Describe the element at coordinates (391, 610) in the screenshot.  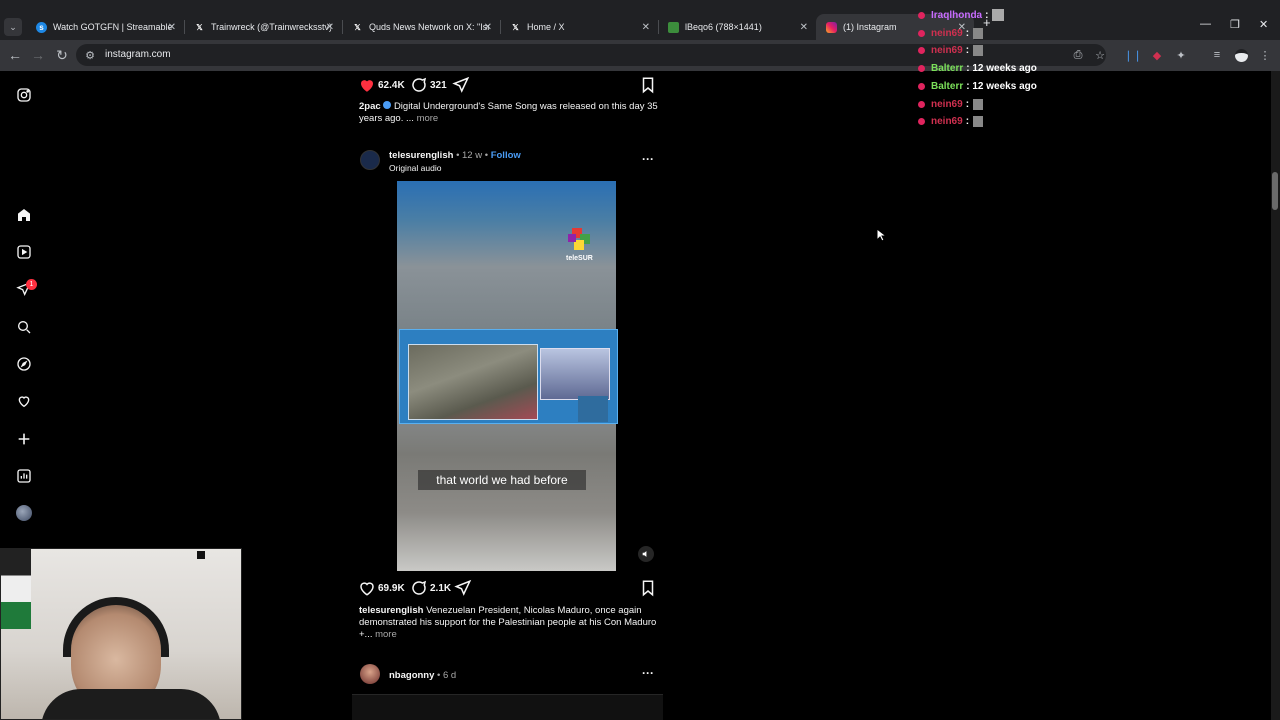
I see `caption-username: telesurenglish` at that location.